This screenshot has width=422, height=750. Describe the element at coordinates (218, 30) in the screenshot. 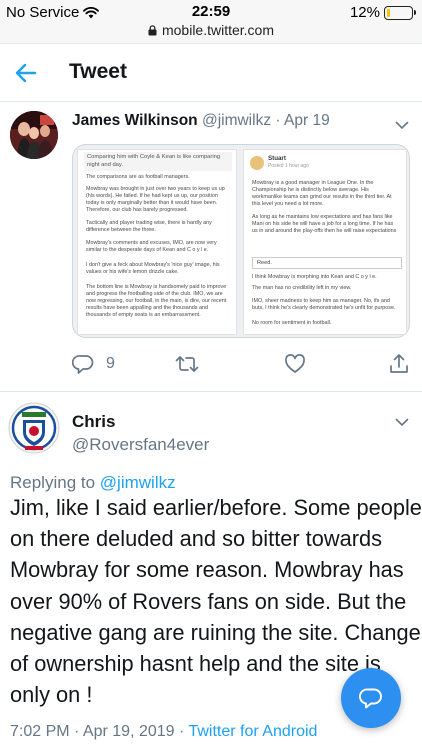

I see `url-text: mobile.twitter.com` at that location.